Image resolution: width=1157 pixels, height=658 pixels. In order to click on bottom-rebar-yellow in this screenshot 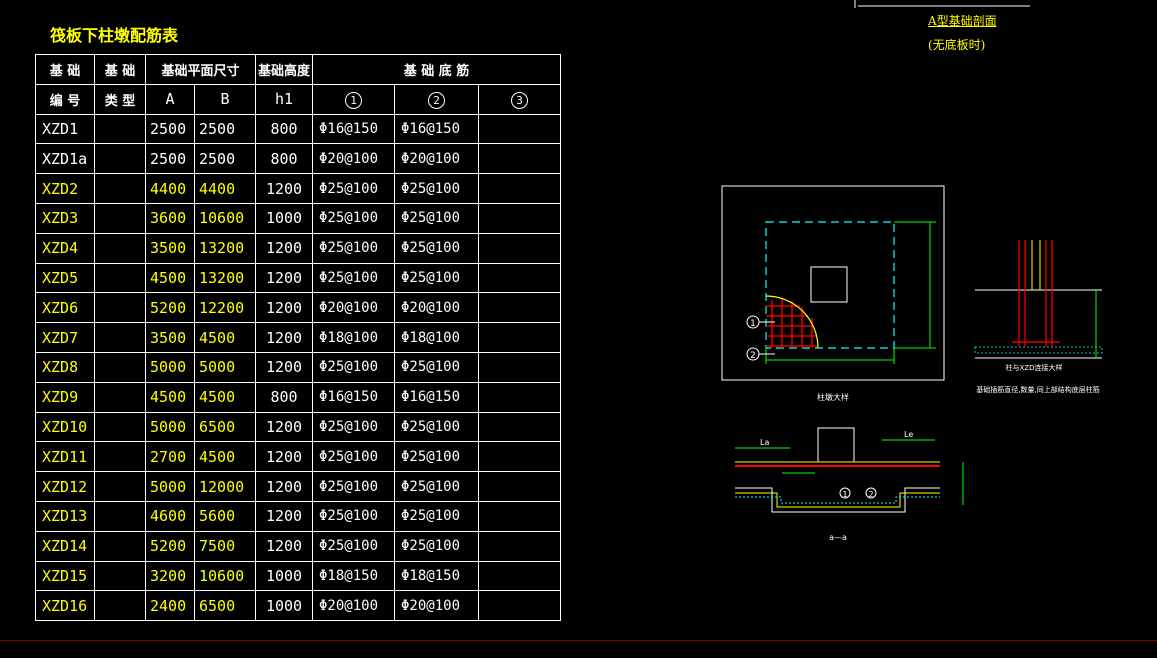, I will do `click(837, 500)`.